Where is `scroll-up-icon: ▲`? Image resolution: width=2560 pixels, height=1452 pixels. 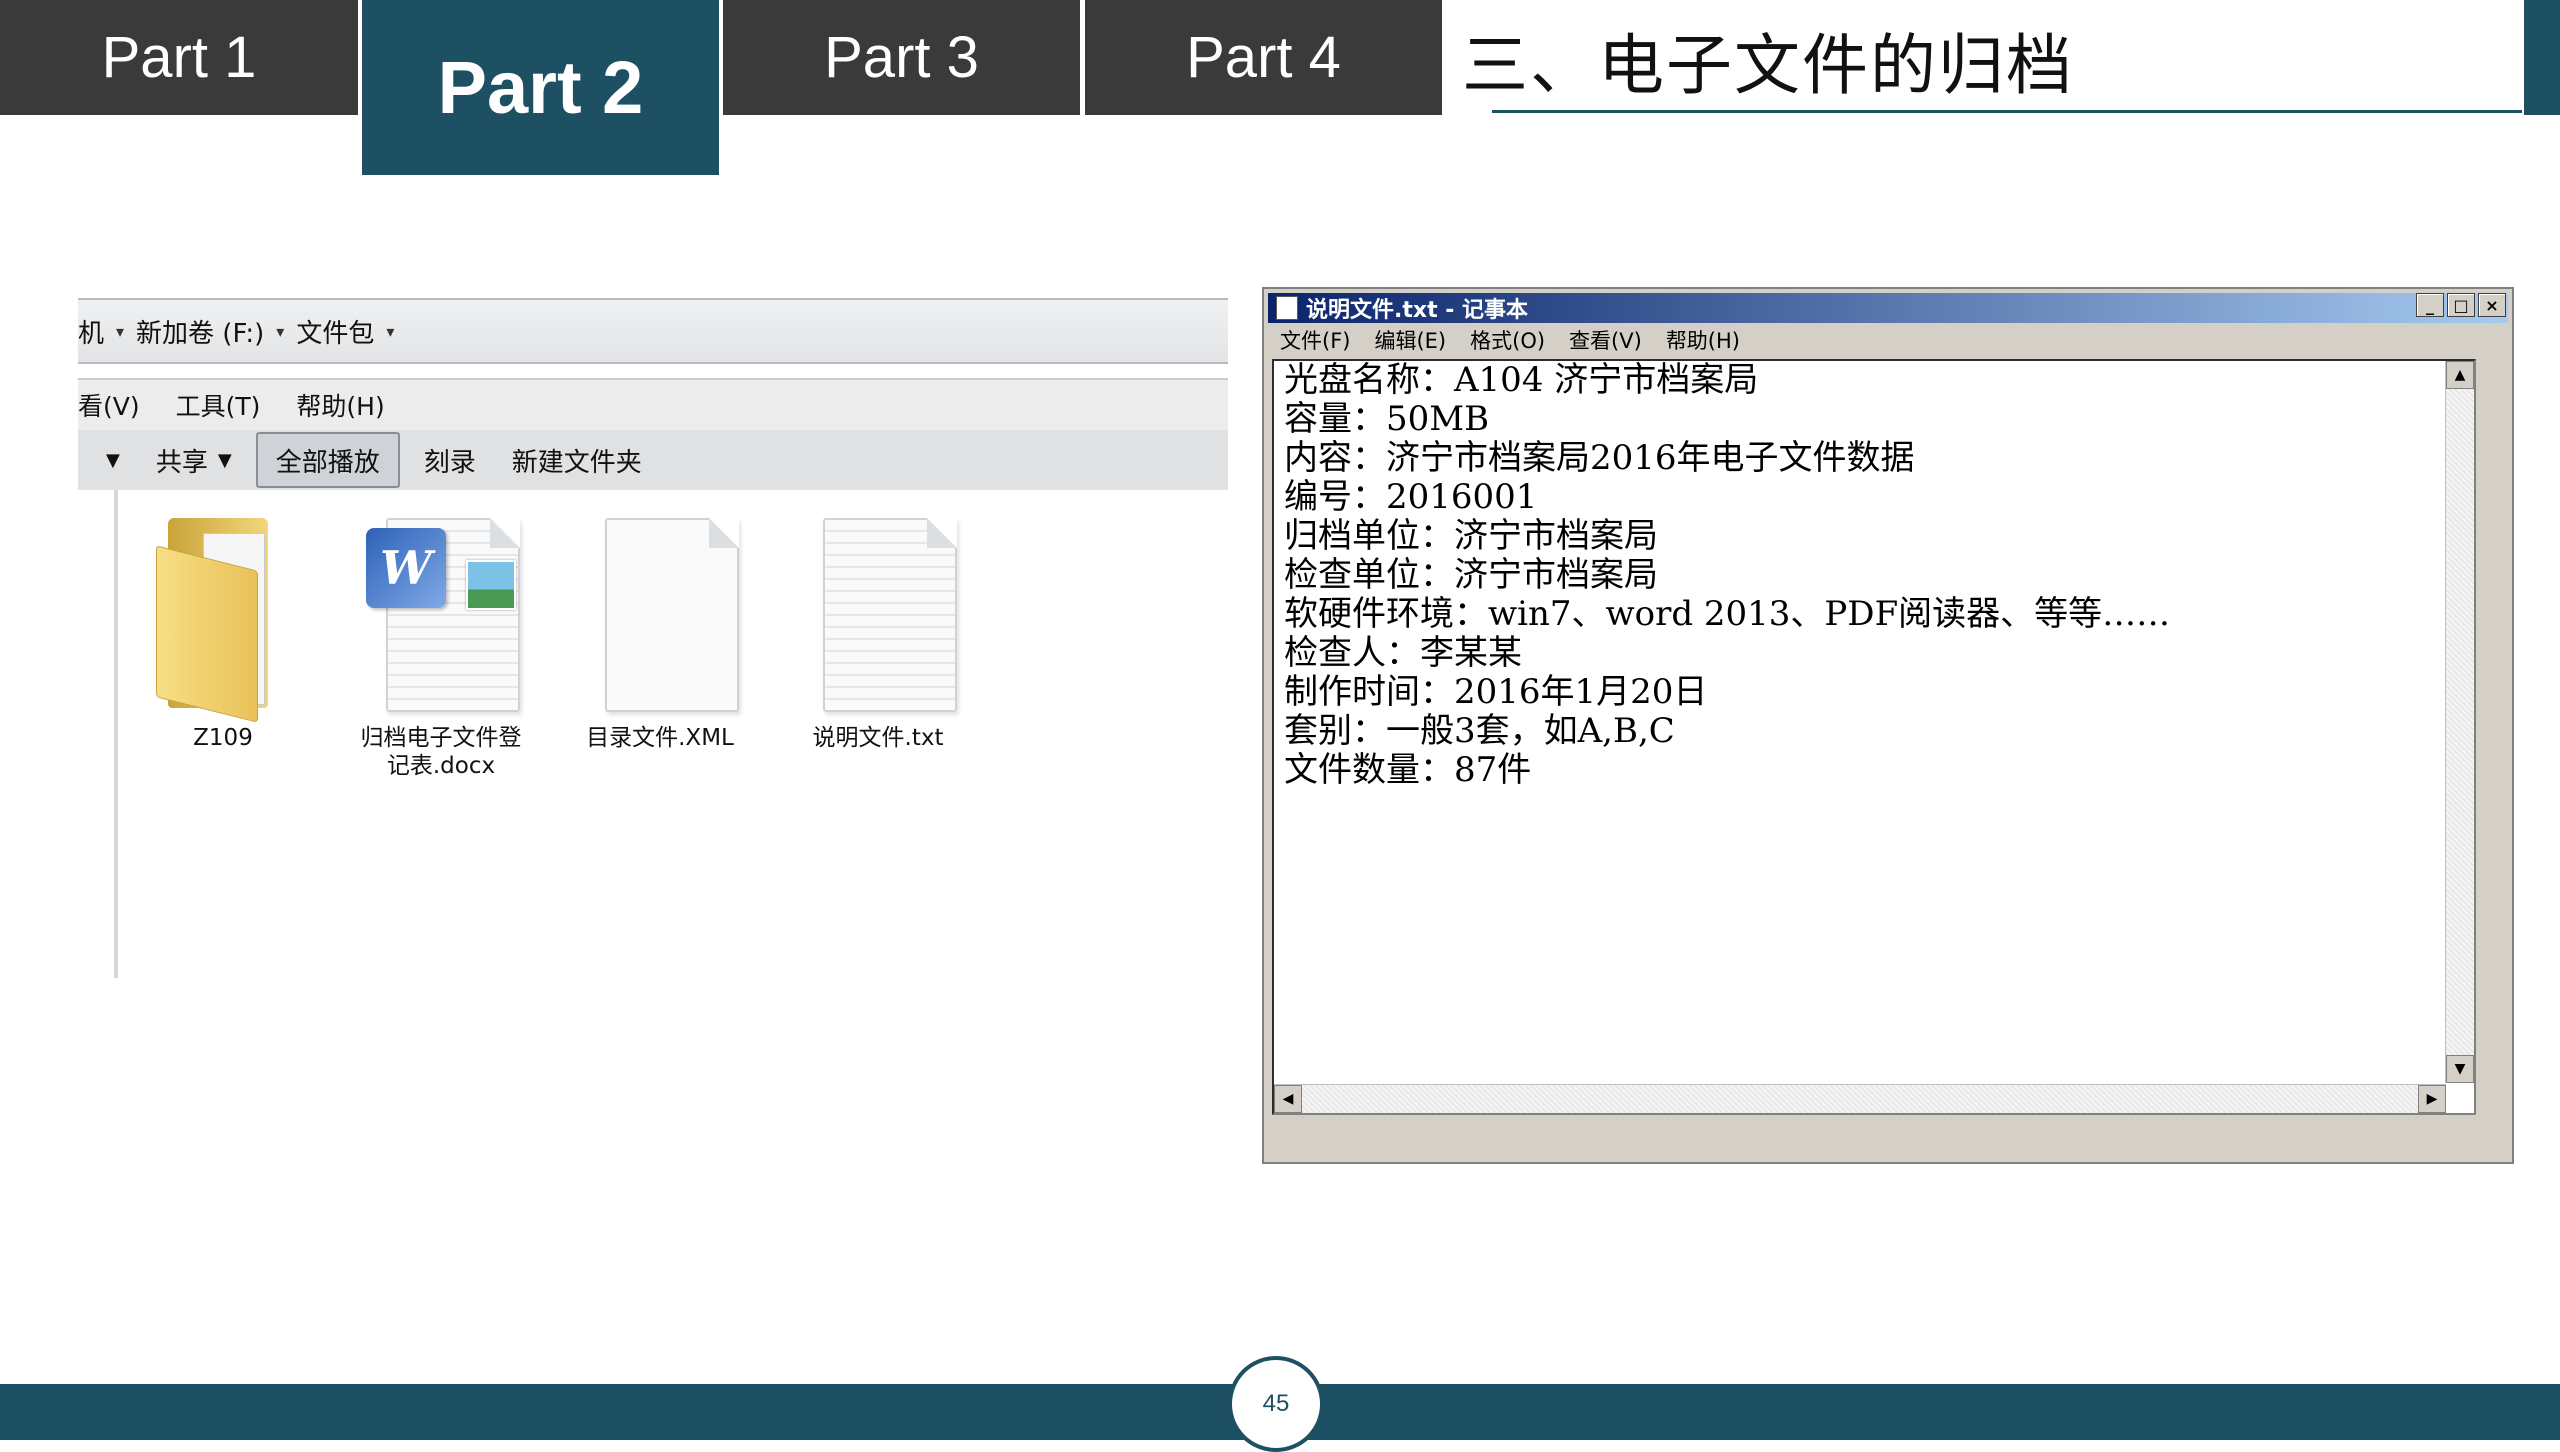 scroll-up-icon: ▲ is located at coordinates (2460, 375).